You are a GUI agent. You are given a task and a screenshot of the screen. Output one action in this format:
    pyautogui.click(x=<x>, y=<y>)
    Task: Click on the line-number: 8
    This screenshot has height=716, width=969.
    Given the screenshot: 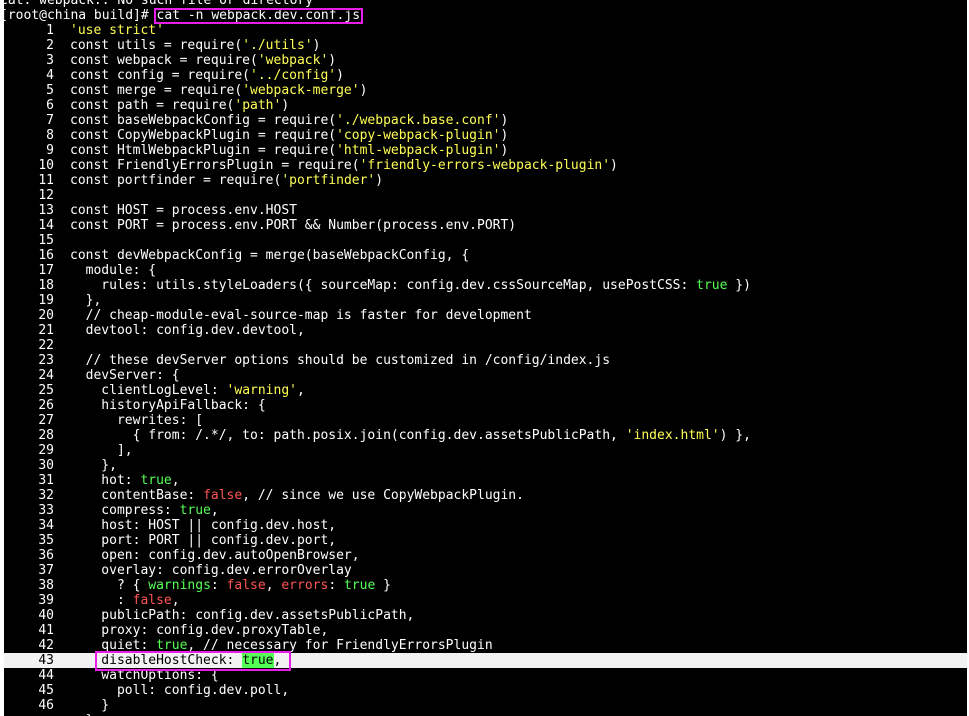 What is the action you would take?
    pyautogui.click(x=50, y=135)
    